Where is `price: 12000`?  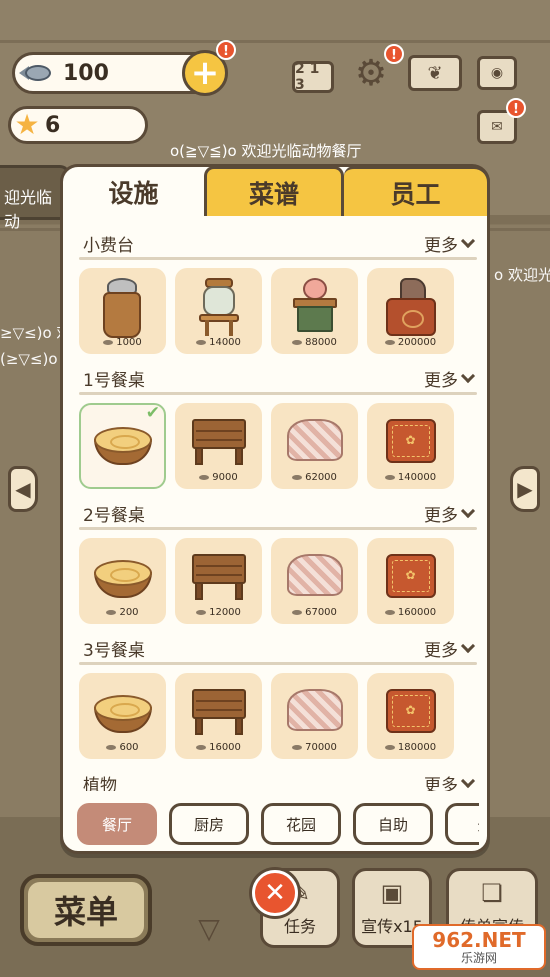 price: 12000 is located at coordinates (218, 612).